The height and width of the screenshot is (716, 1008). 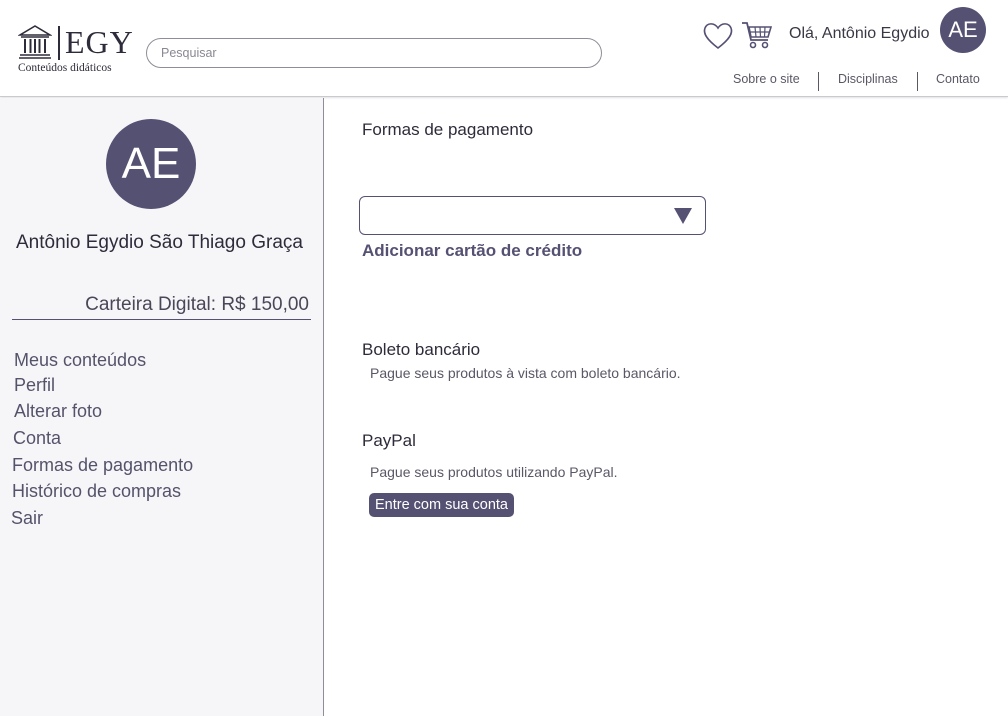 I want to click on dropdown-arrow-icon, so click(x=683, y=216).